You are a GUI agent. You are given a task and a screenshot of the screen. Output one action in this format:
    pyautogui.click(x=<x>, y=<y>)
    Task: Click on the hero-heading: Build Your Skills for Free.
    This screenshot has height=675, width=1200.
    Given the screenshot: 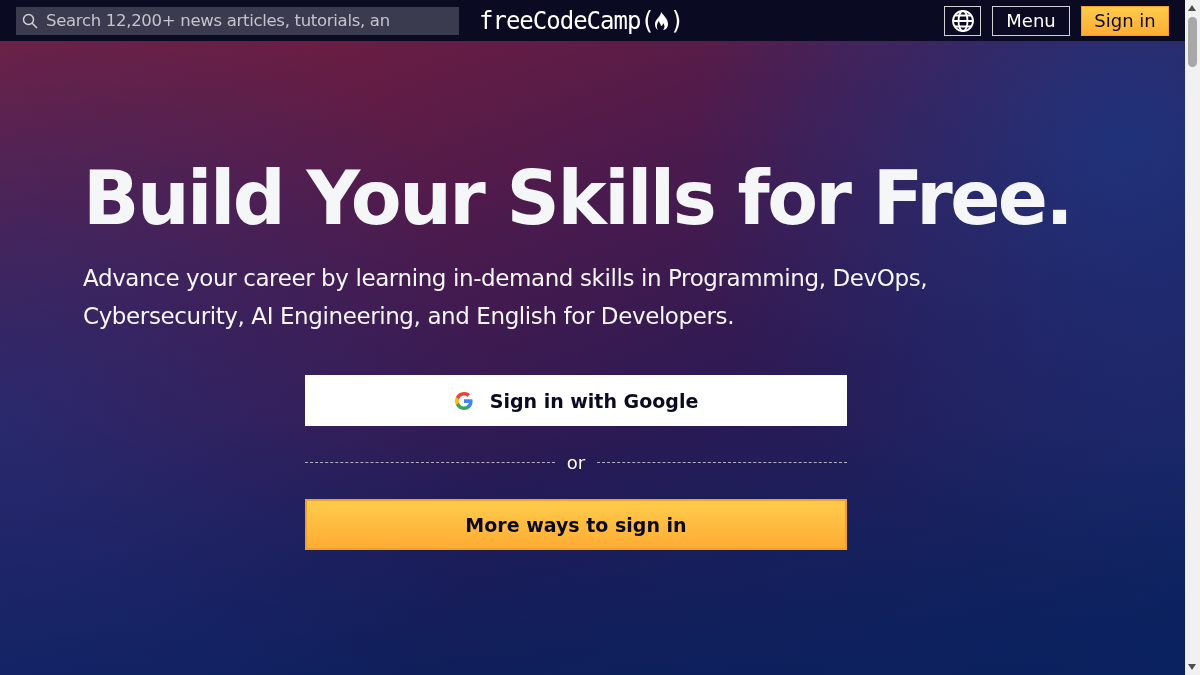 What is the action you would take?
    pyautogui.click(x=578, y=198)
    